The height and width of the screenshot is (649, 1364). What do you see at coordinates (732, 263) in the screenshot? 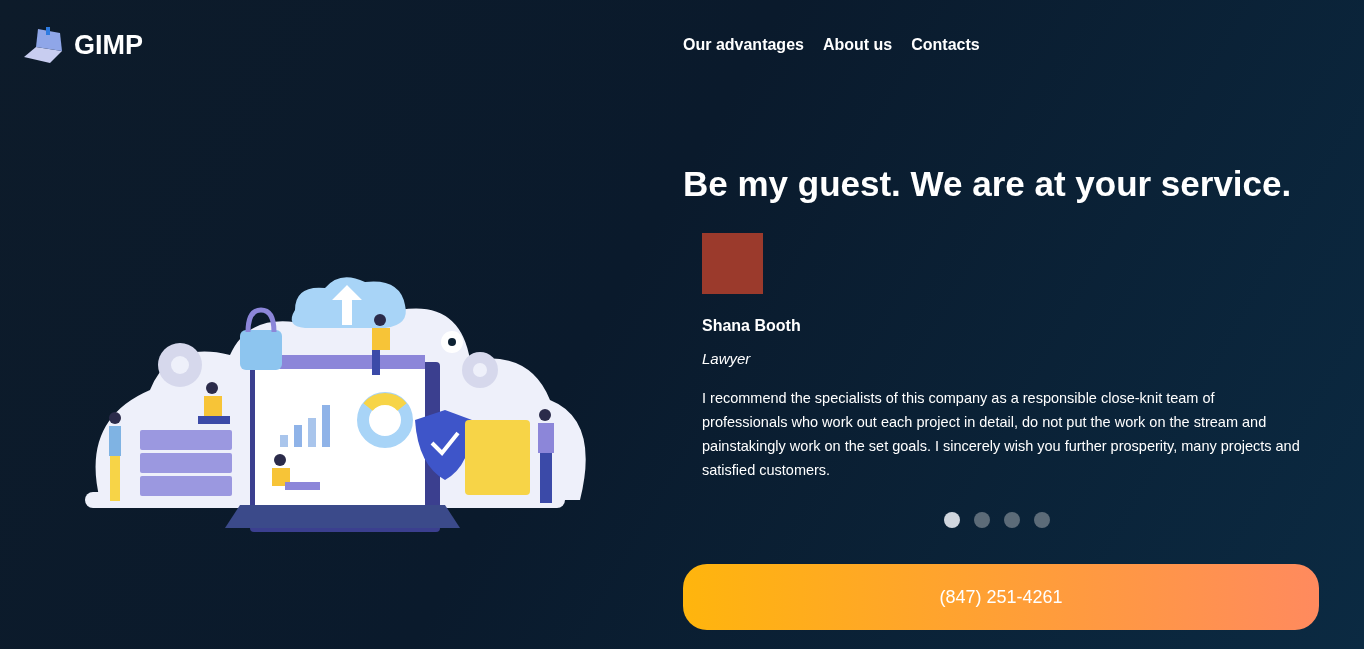
I see `photo-placeholder` at bounding box center [732, 263].